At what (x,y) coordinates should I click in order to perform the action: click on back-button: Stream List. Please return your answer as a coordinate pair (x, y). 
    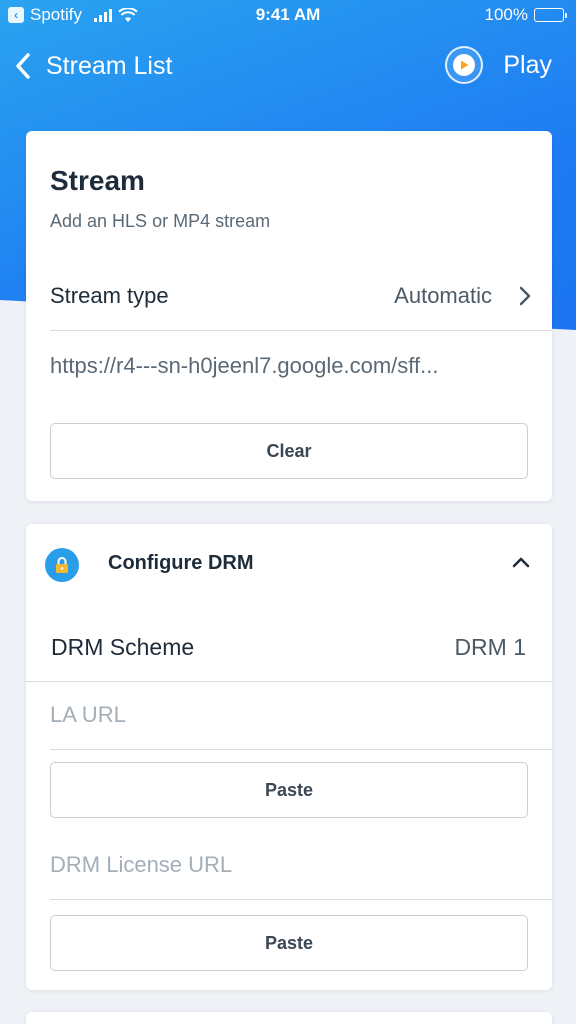
    Looking at the image, I should click on (92, 66).